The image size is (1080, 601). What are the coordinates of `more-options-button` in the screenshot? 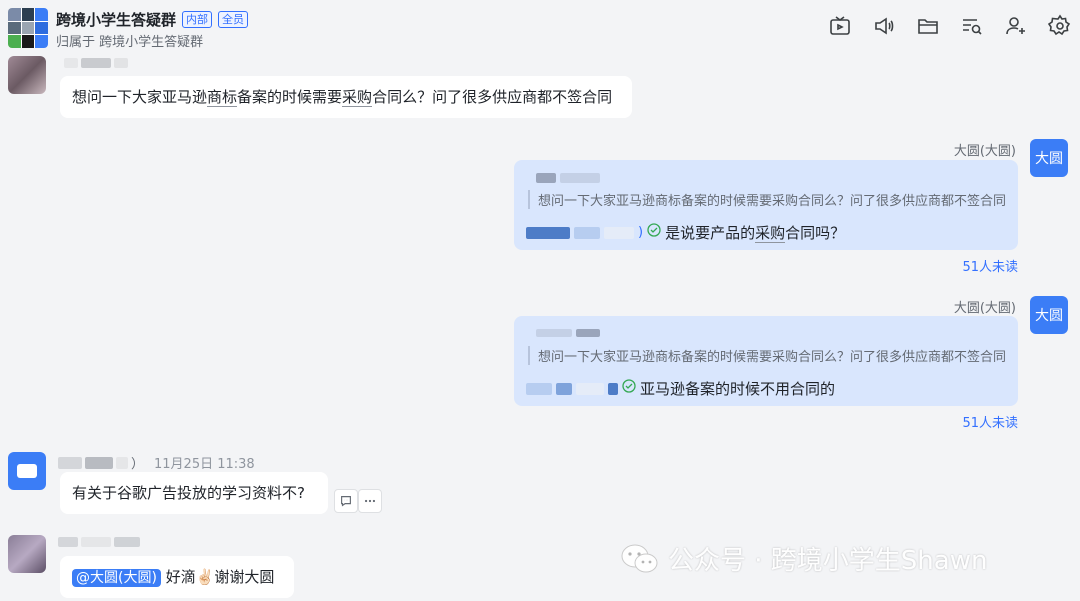 It's located at (370, 501).